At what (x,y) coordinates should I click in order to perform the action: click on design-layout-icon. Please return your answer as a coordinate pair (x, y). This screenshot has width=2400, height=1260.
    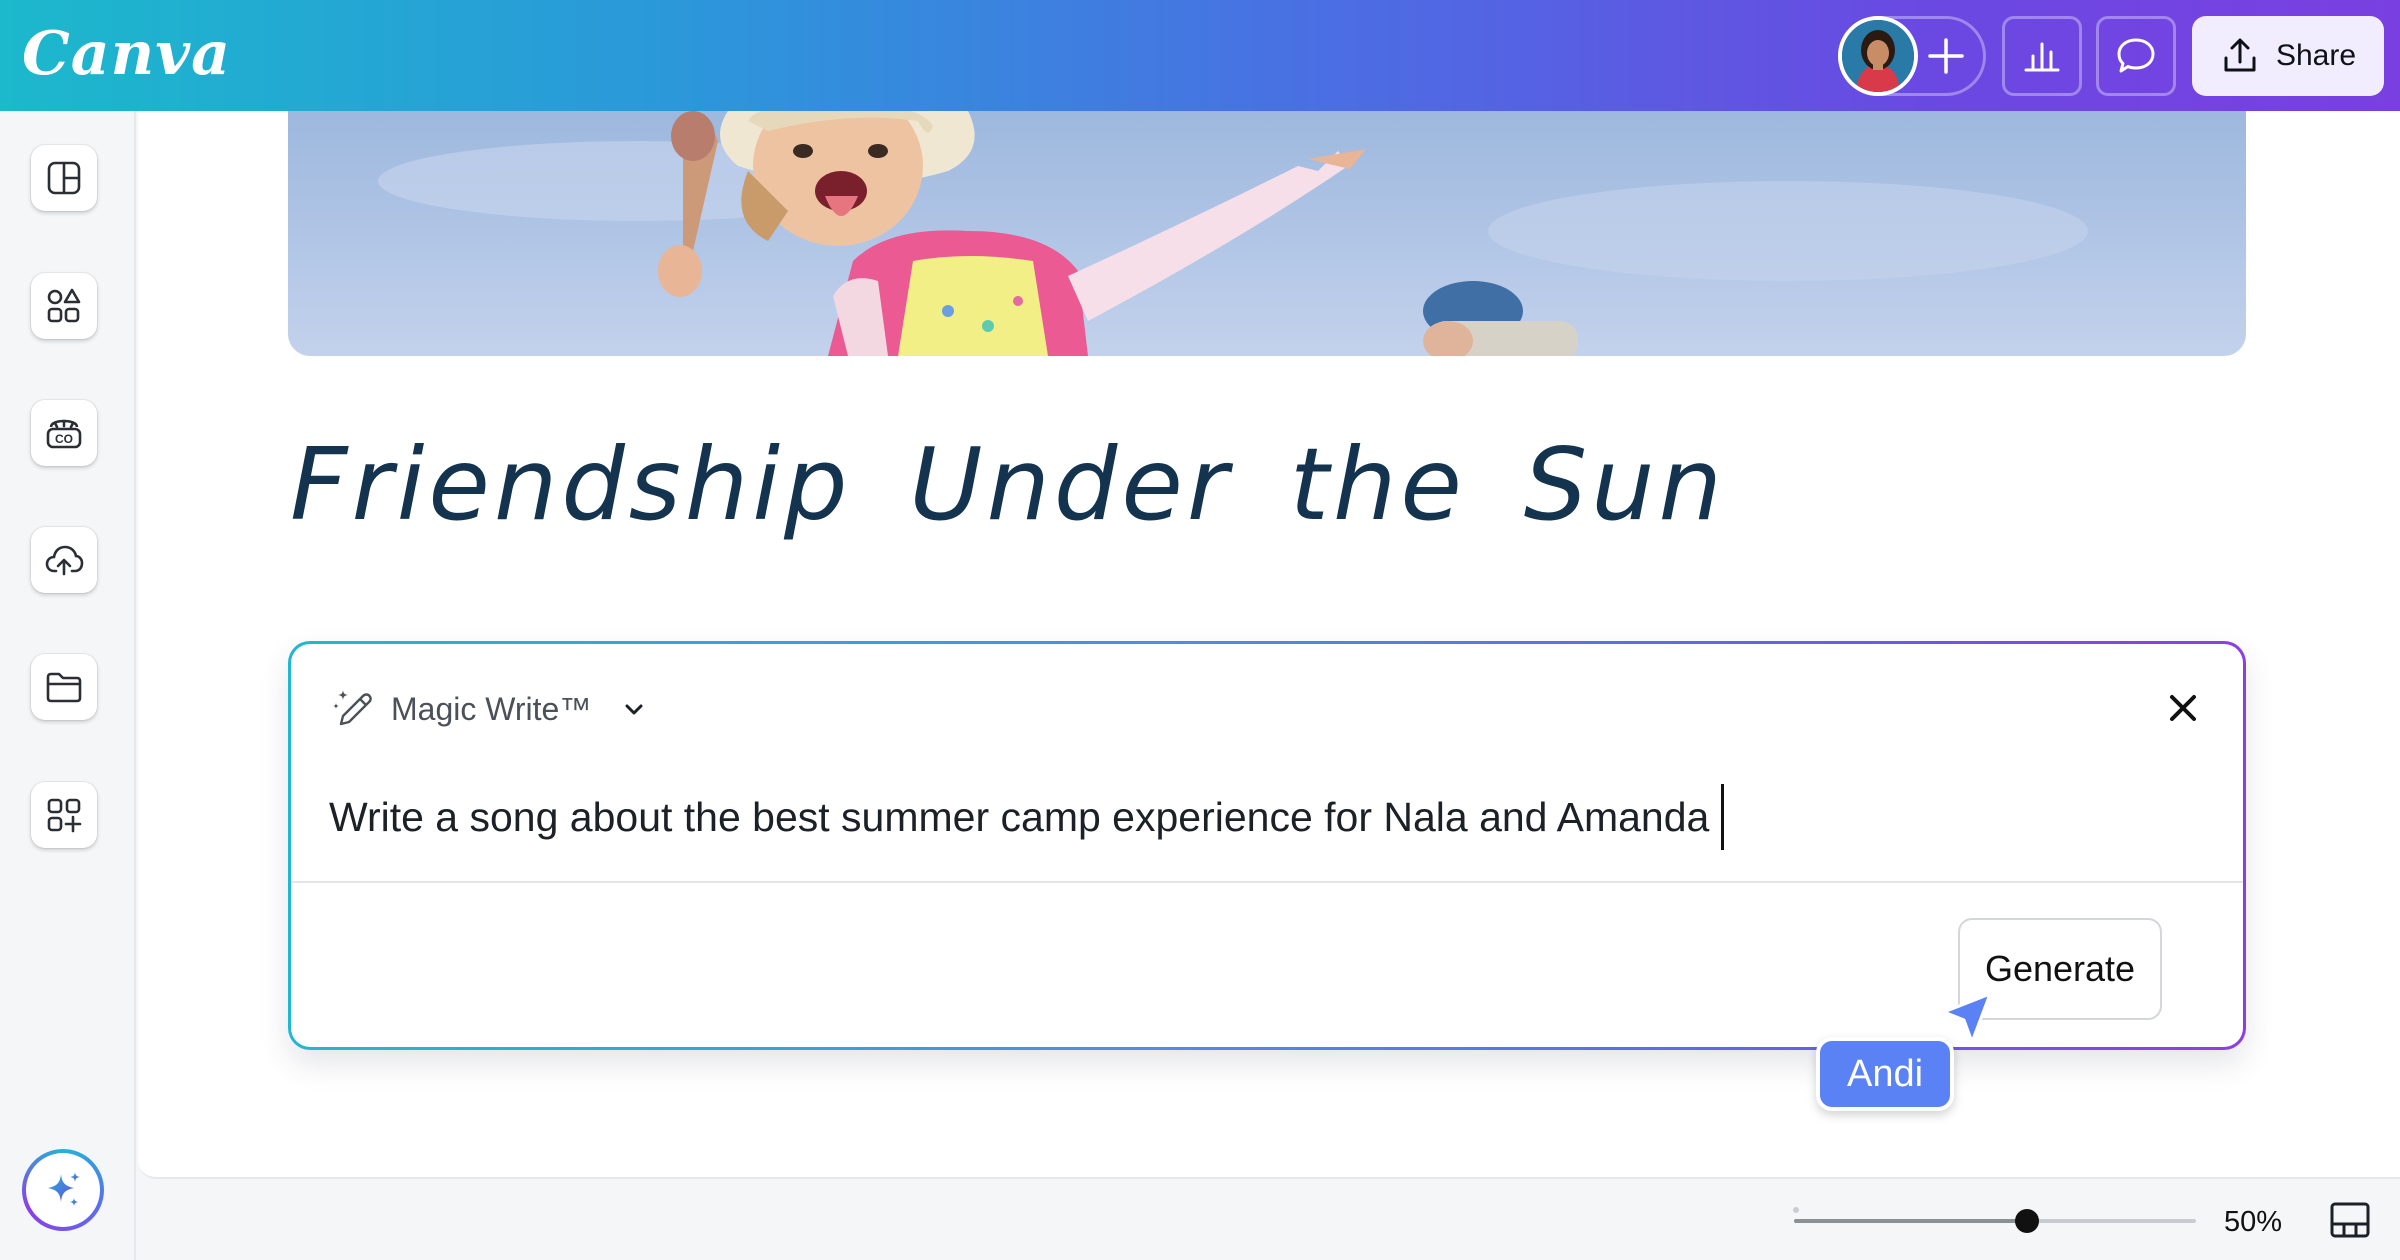
    Looking at the image, I should click on (64, 178).